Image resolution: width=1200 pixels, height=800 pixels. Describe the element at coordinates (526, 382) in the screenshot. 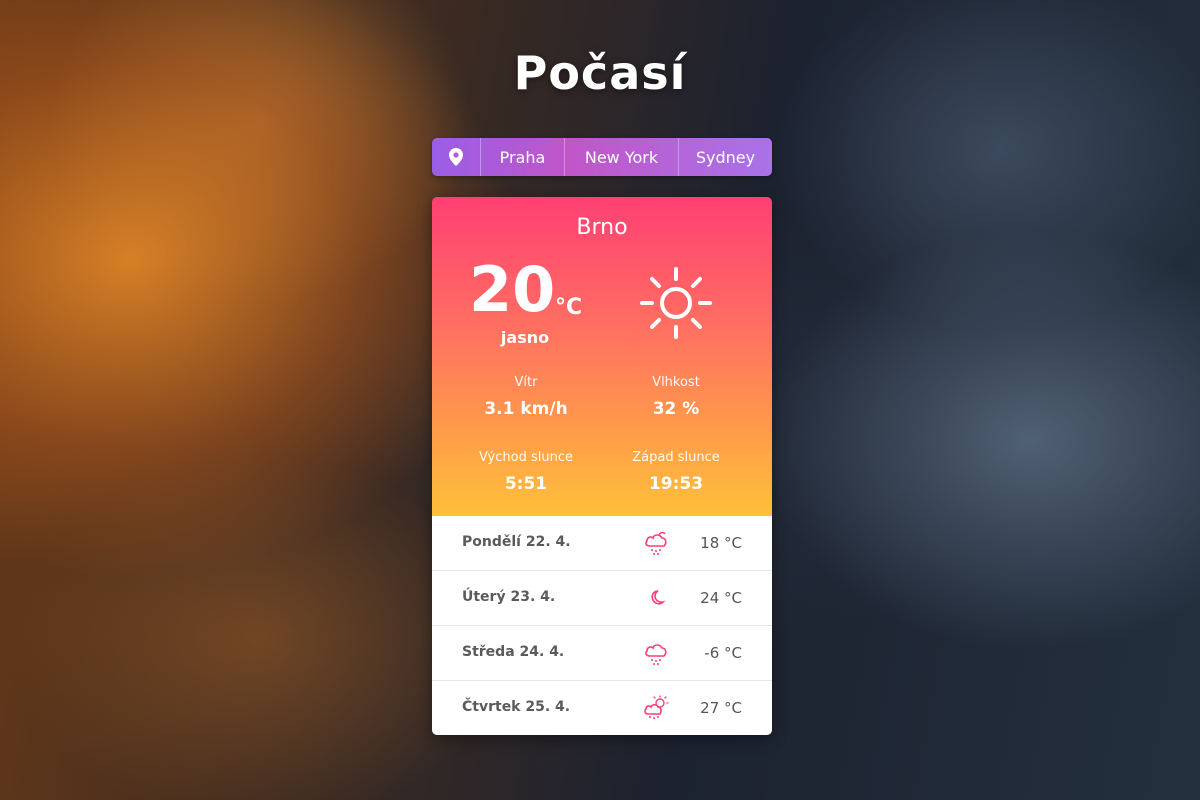

I see `wind-label: Vítr` at that location.